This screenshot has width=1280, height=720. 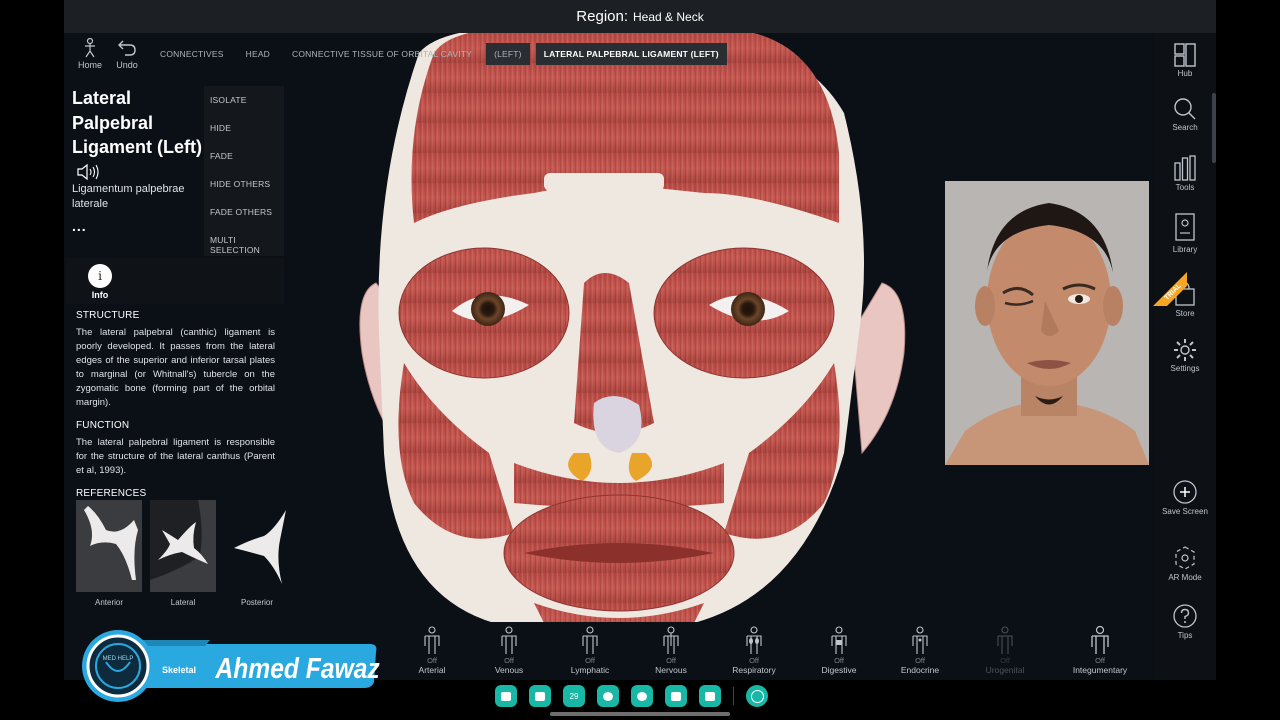 What do you see at coordinates (1185, 109) in the screenshot?
I see `search-icon` at bounding box center [1185, 109].